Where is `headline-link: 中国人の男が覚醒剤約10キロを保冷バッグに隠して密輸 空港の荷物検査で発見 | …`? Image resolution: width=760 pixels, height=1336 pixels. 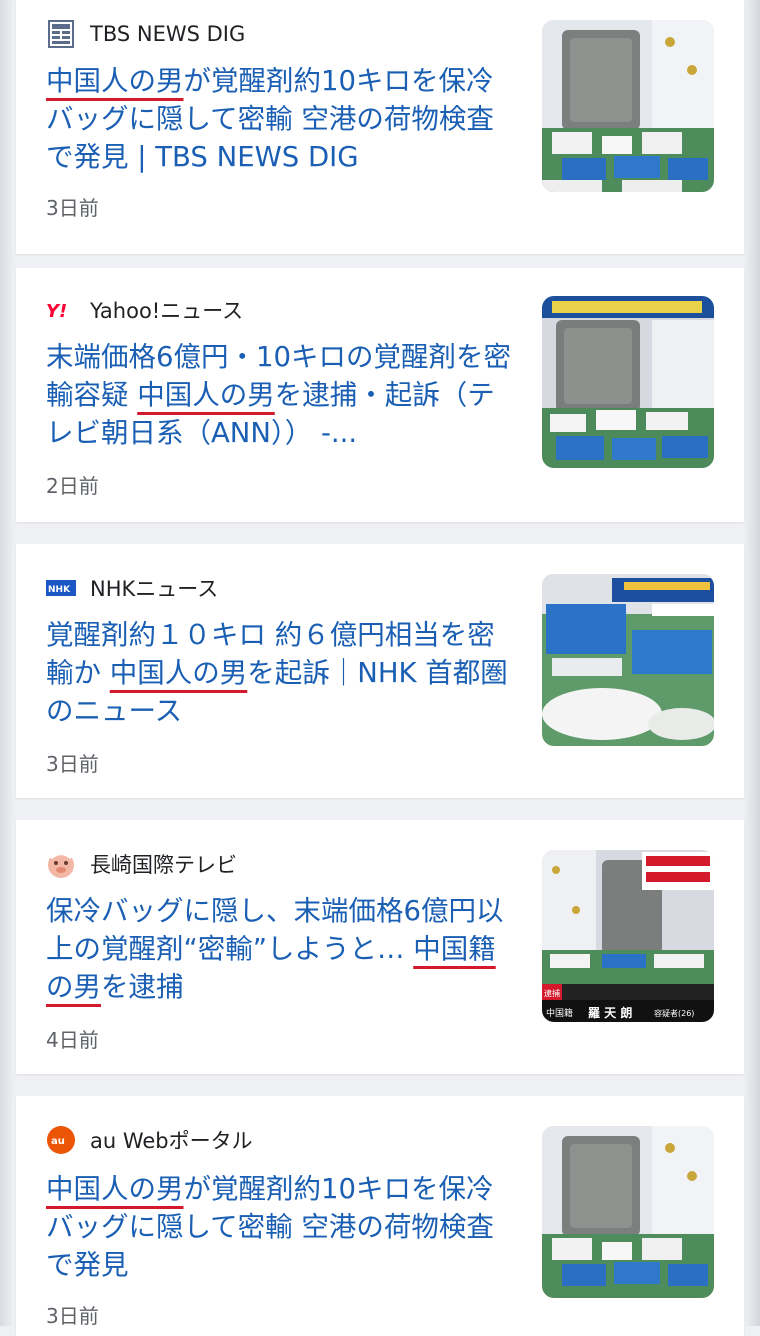 headline-link: 中国人の男が覚醒剤約10キロを保冷バッグに隠して密輸 空港の荷物検査で発見 | … is located at coordinates (281, 119).